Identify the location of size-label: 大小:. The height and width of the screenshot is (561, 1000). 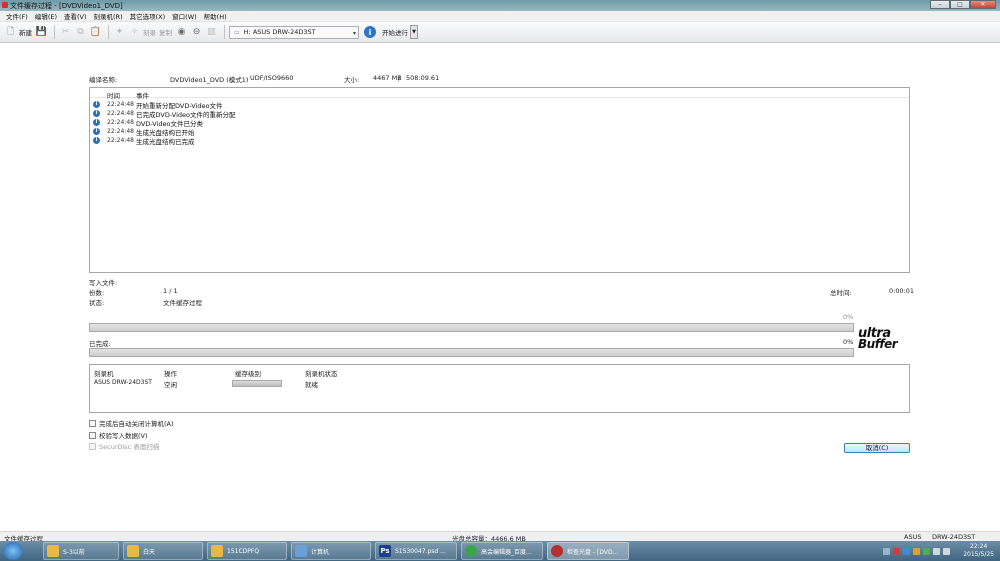
(352, 80).